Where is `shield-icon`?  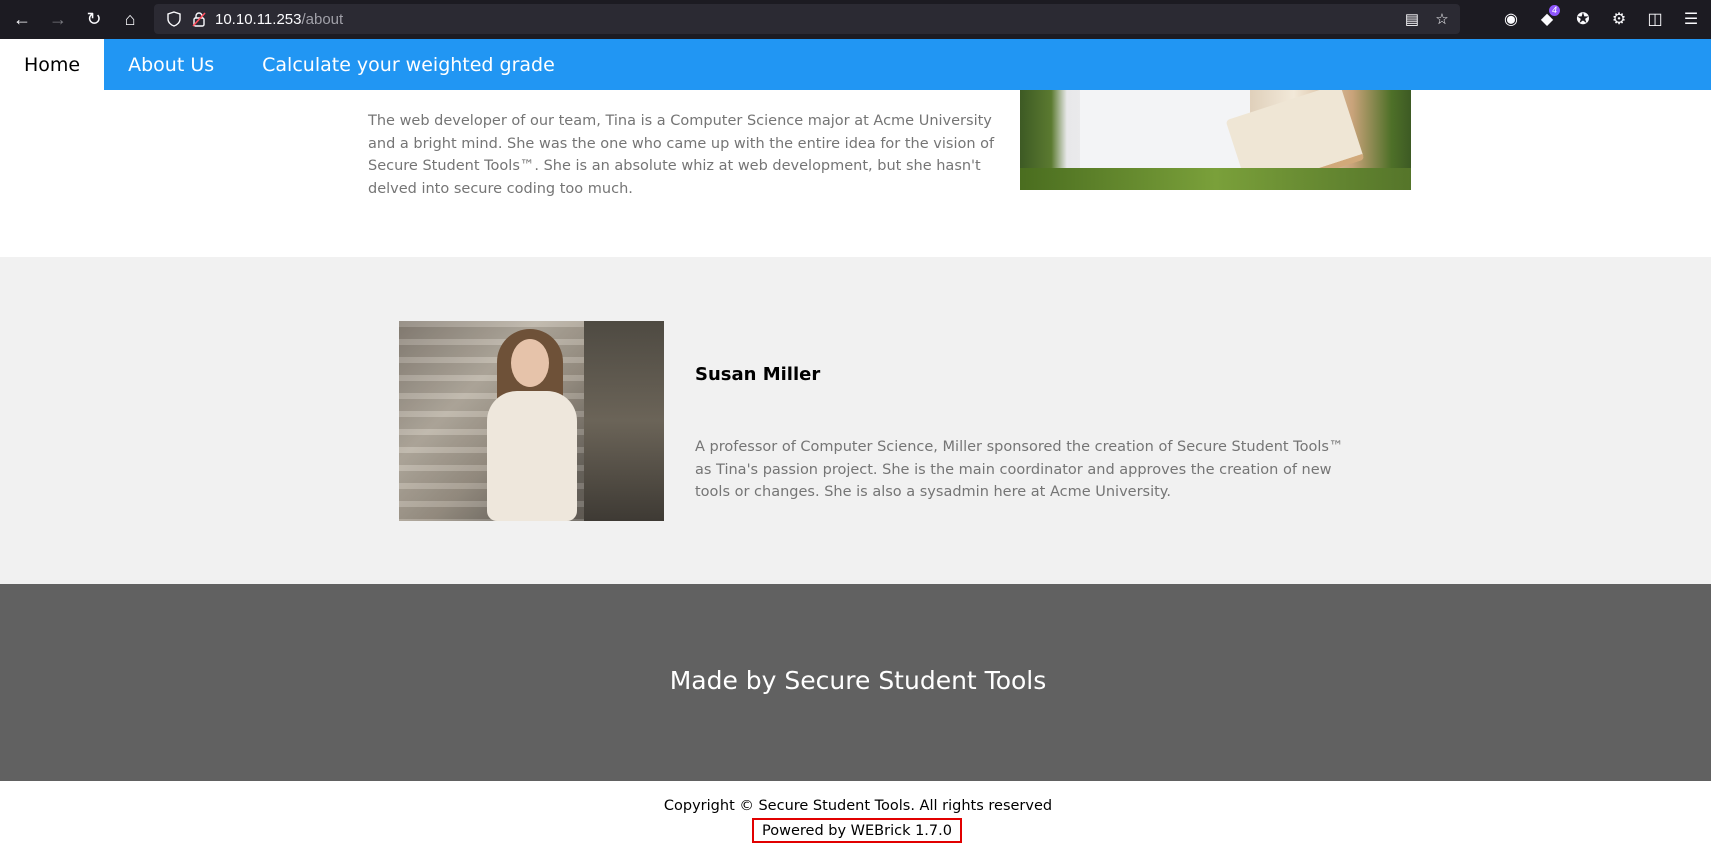
shield-icon is located at coordinates (174, 19).